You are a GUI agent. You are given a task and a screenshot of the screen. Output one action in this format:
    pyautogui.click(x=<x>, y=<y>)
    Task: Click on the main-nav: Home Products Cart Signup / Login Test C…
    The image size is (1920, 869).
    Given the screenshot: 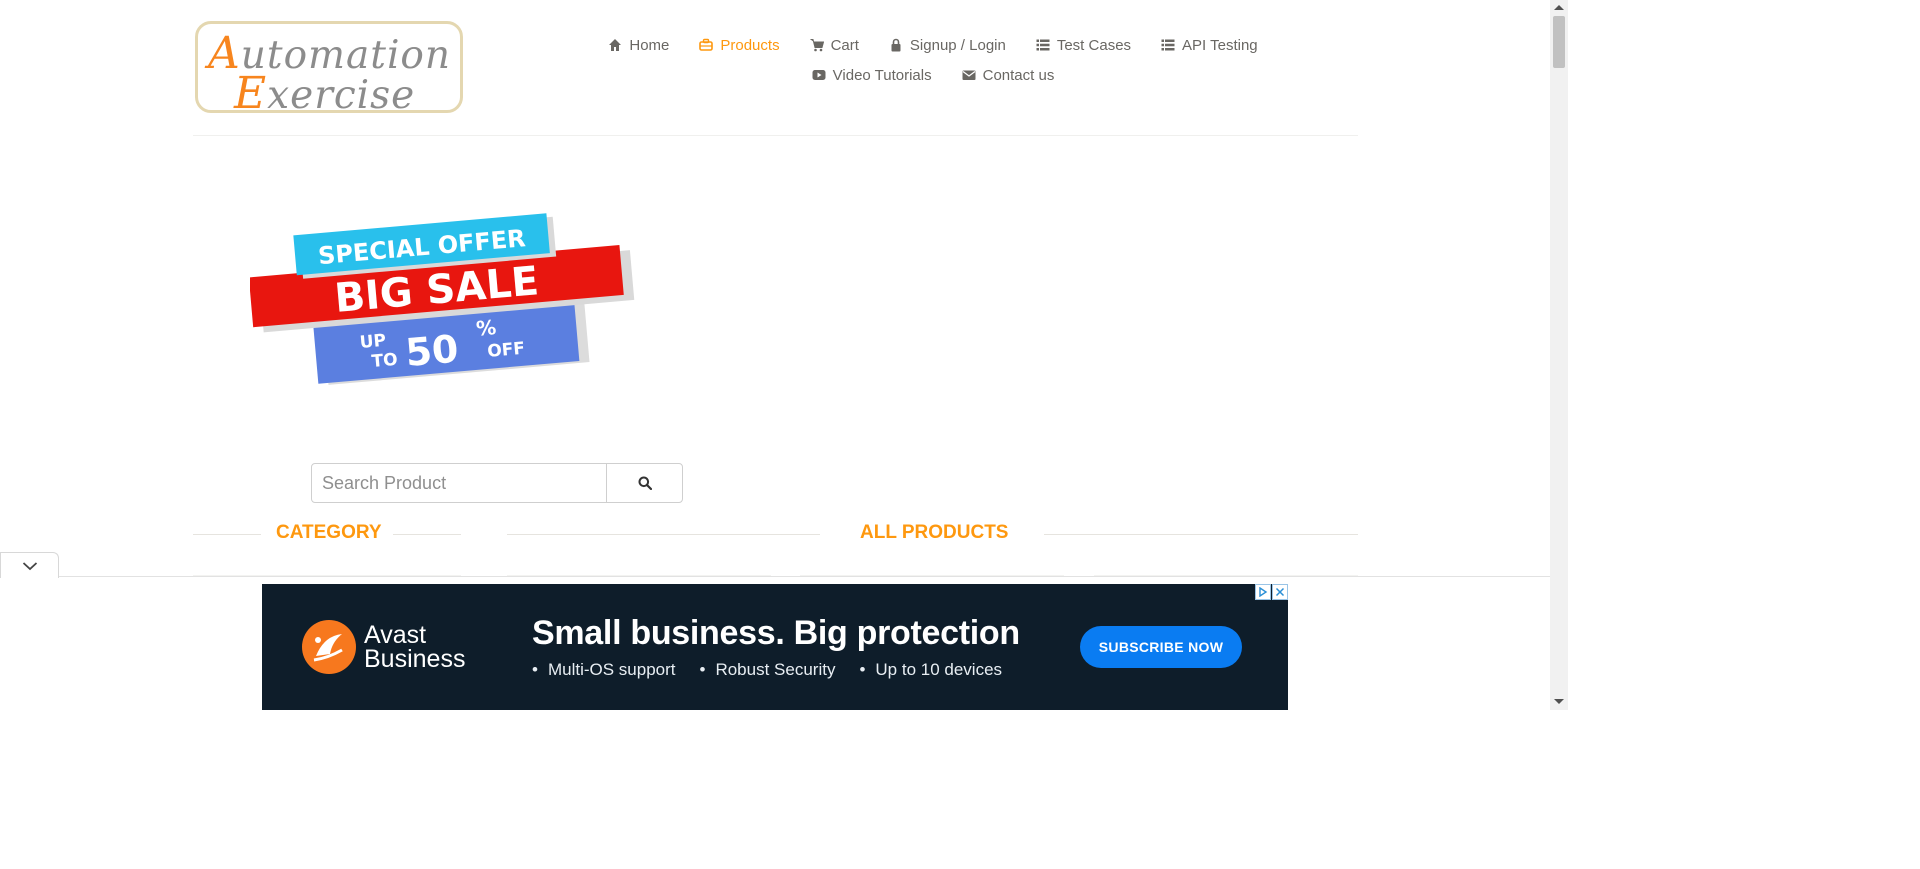 What is the action you would take?
    pyautogui.click(x=933, y=60)
    